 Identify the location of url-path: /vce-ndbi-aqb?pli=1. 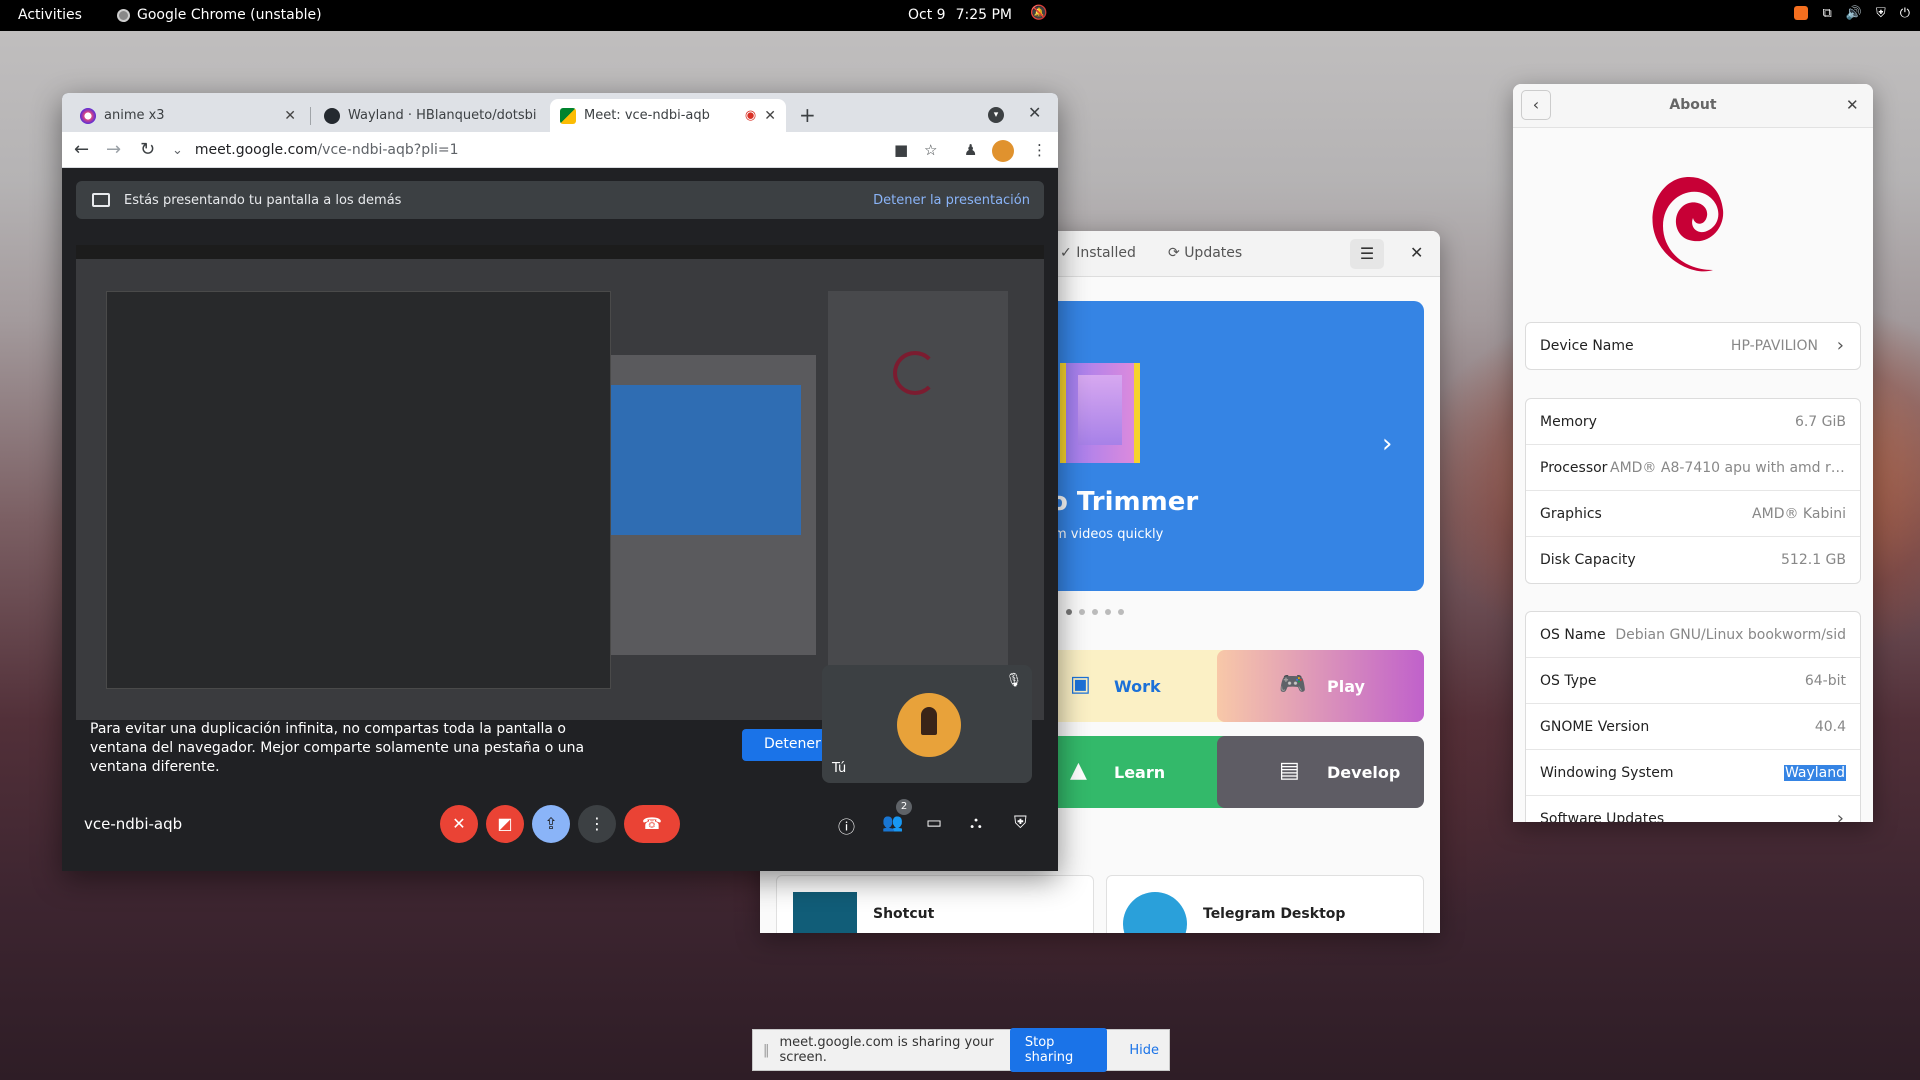
(388, 150).